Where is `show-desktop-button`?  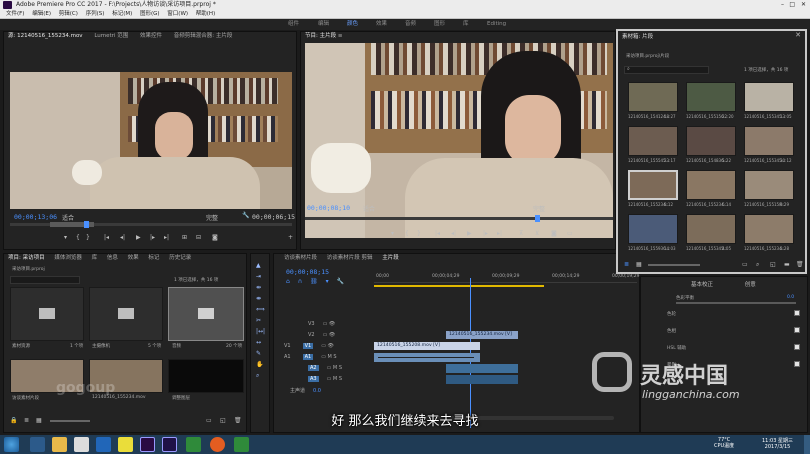
show-desktop-button is located at coordinates (807, 444).